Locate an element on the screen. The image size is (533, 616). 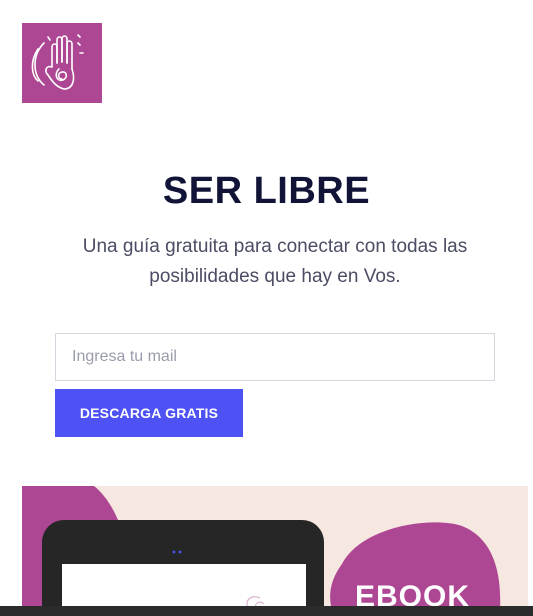
brand-logo is located at coordinates (62, 63).